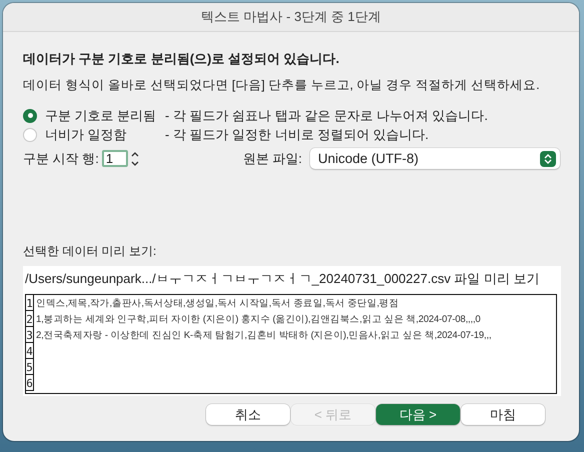 Image resolution: width=584 pixels, height=452 pixels. I want to click on line-number: 2, so click(30, 319).